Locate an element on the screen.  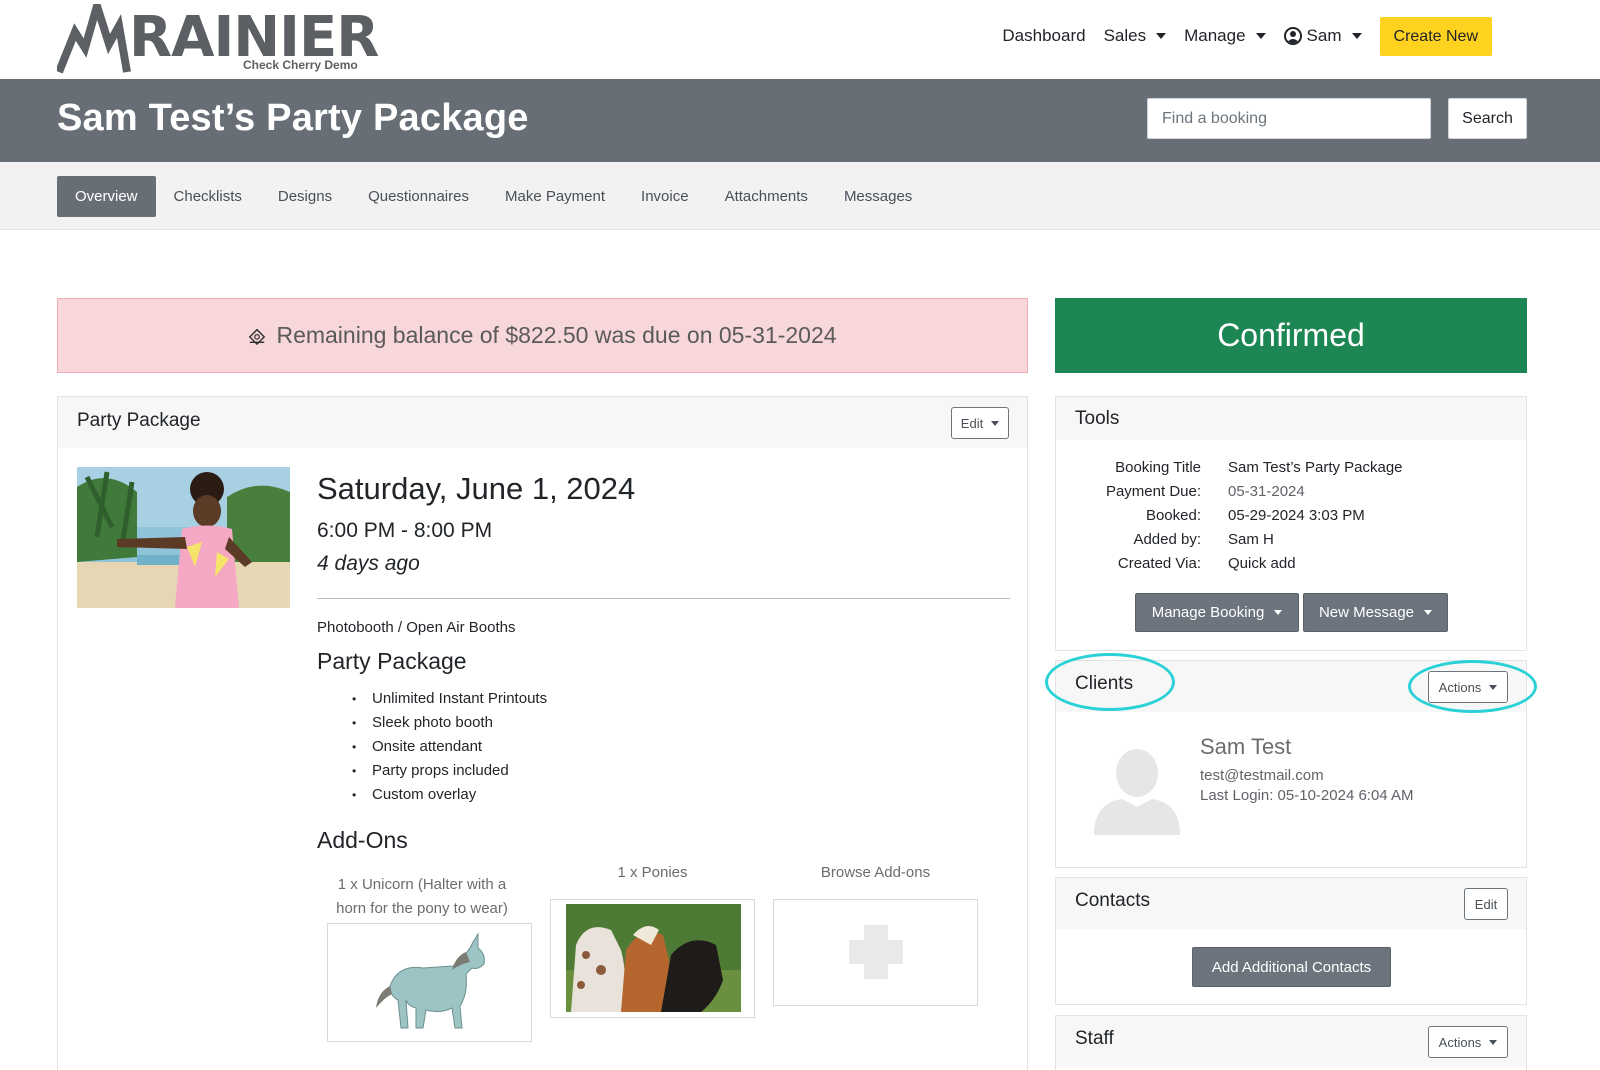
event-relative-time: 4 days ago is located at coordinates (368, 563).